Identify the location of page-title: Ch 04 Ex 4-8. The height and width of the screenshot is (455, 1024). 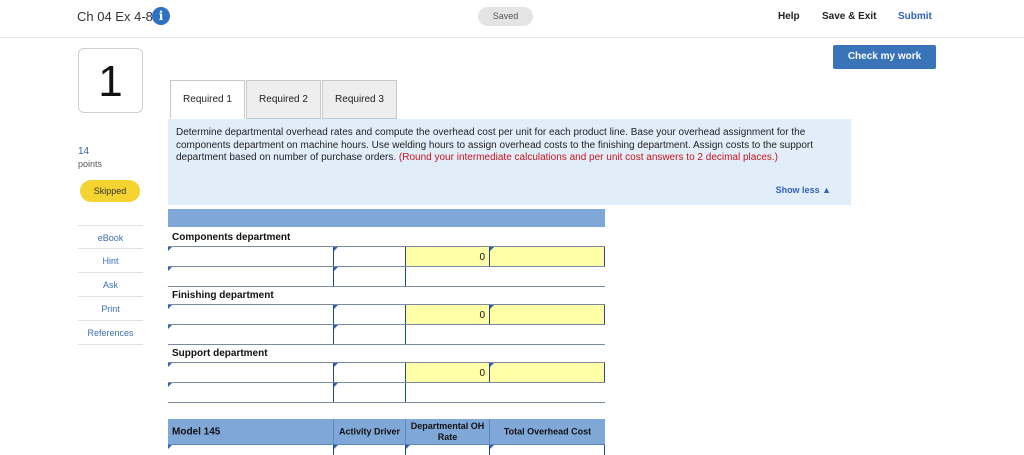
(115, 16).